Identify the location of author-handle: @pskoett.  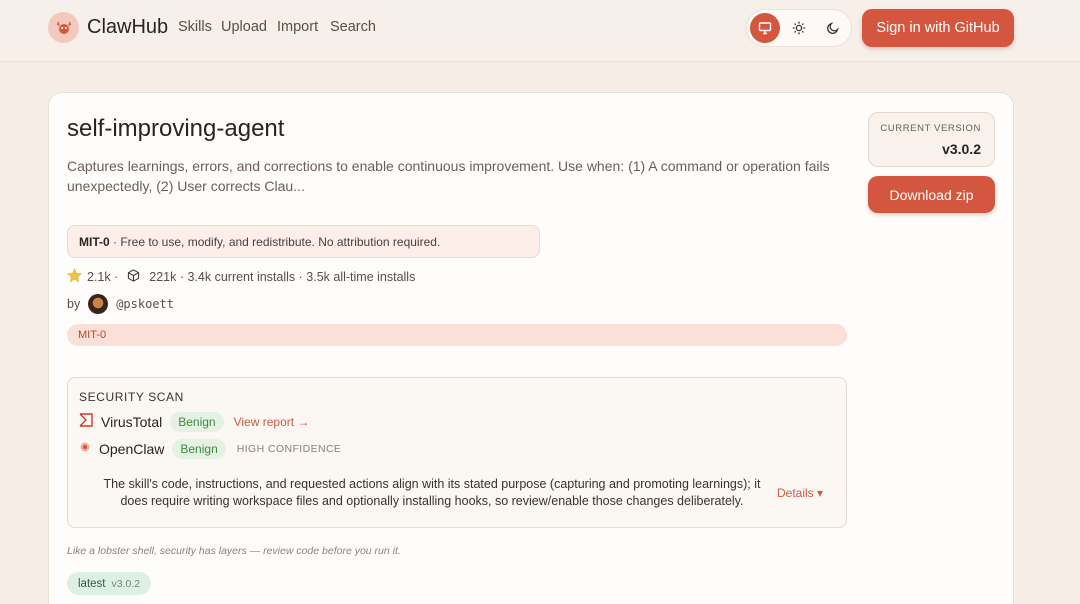
(145, 304).